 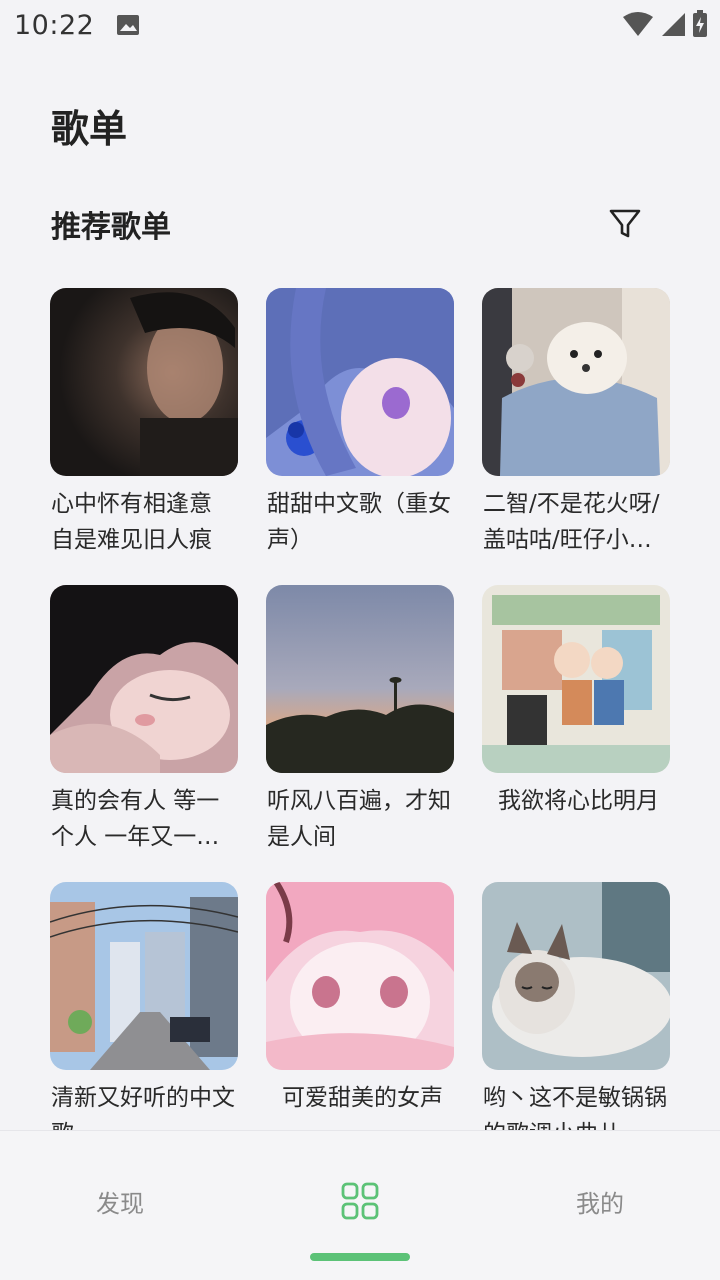 I want to click on grid-icon, so click(x=360, y=1201).